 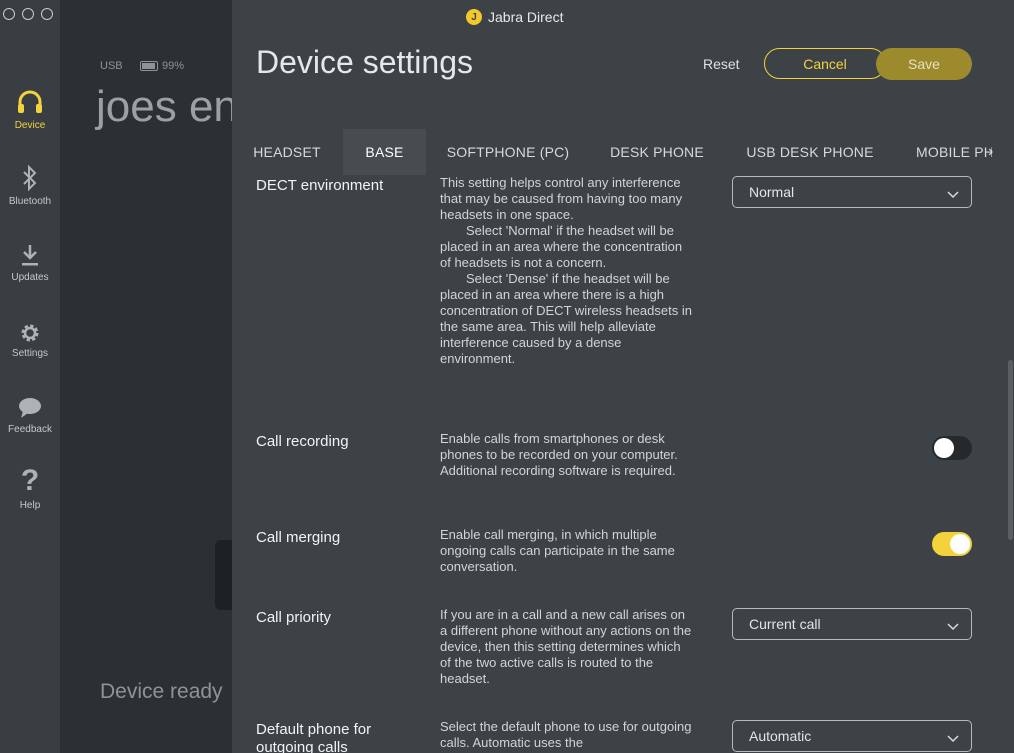 What do you see at coordinates (298, 537) in the screenshot?
I see `setting-title: Call merging` at bounding box center [298, 537].